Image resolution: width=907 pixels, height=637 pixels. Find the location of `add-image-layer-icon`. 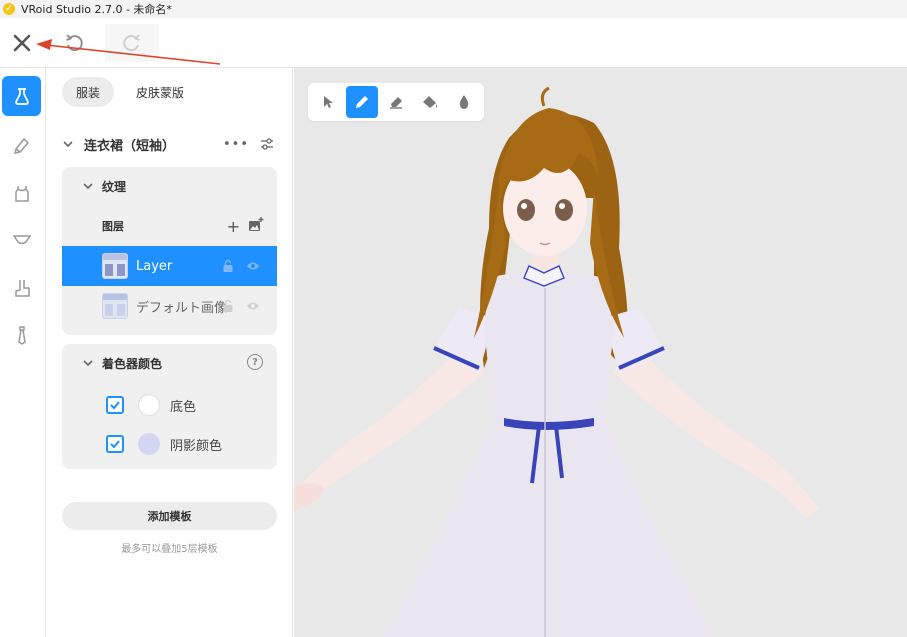

add-image-layer-icon is located at coordinates (256, 225).